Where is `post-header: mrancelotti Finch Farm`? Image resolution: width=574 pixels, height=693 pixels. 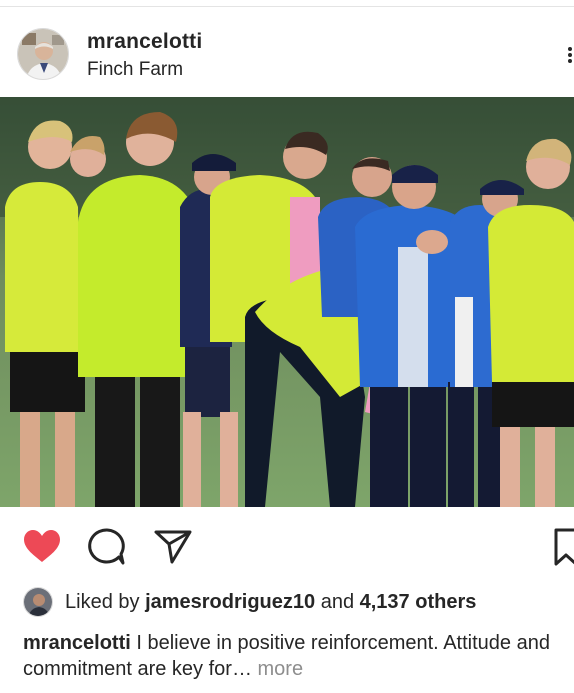
post-header: mrancelotti Finch Farm is located at coordinates (287, 55).